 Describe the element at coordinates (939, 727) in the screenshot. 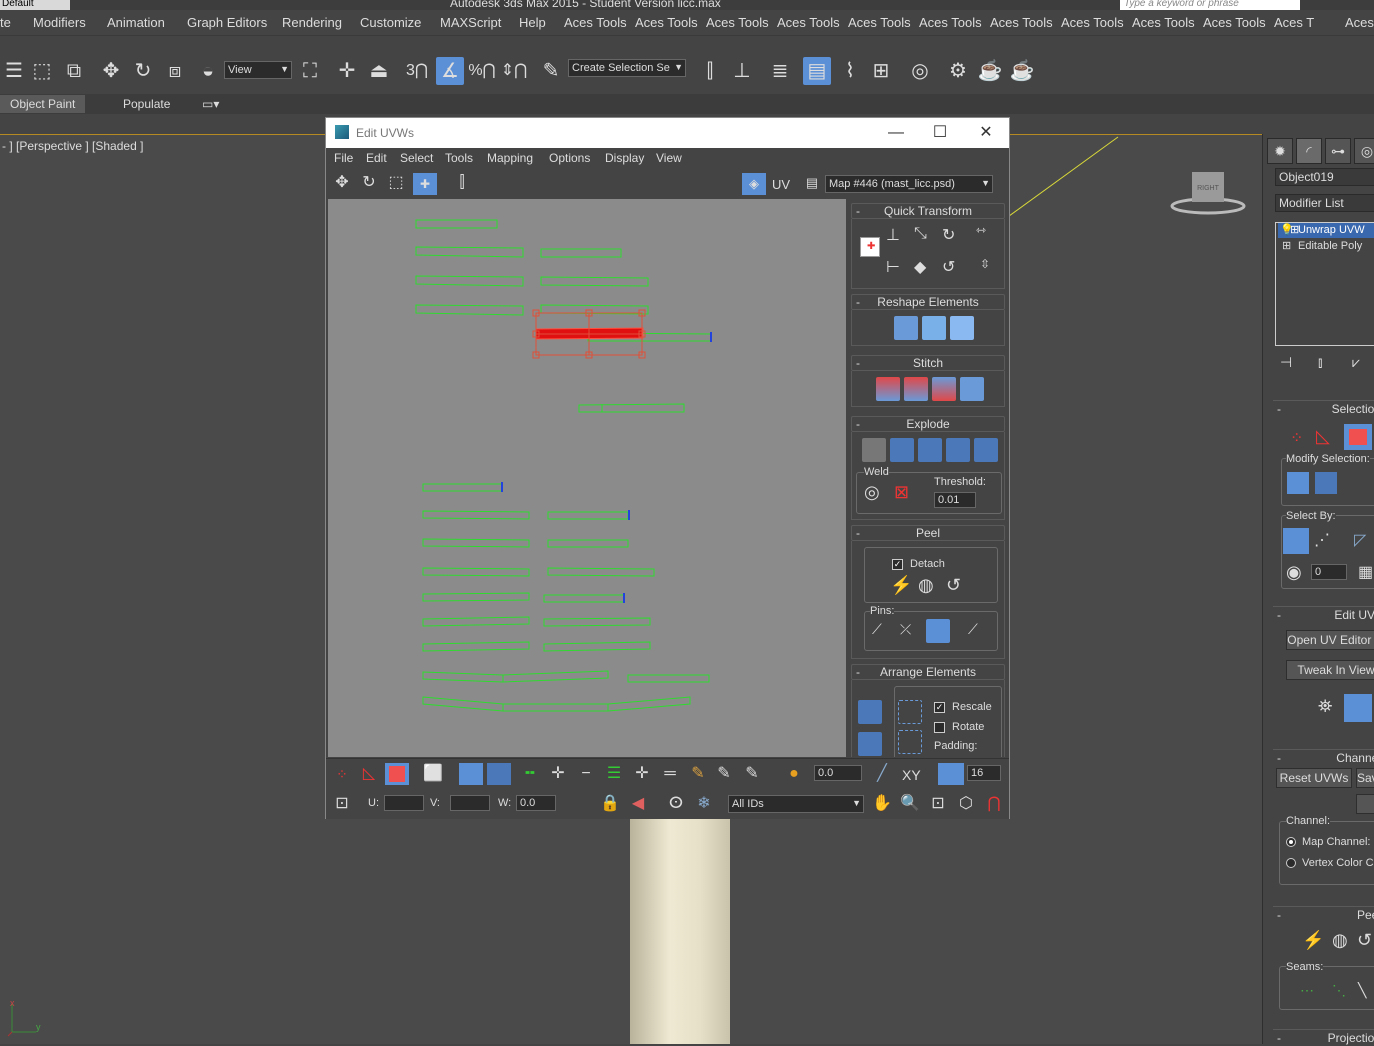

I see `rotate-checkbox` at that location.